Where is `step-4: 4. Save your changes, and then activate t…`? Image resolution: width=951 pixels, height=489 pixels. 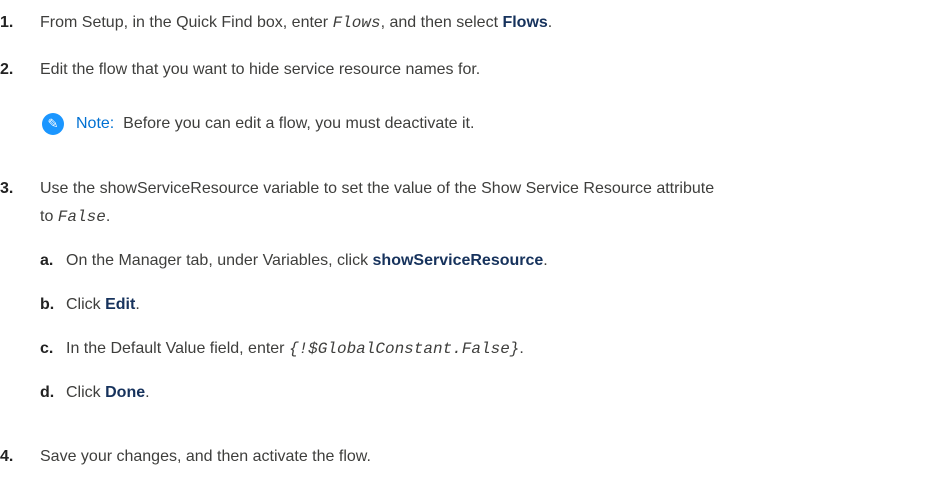
step-4: 4. Save your changes, and then activate t… is located at coordinates (185, 457).